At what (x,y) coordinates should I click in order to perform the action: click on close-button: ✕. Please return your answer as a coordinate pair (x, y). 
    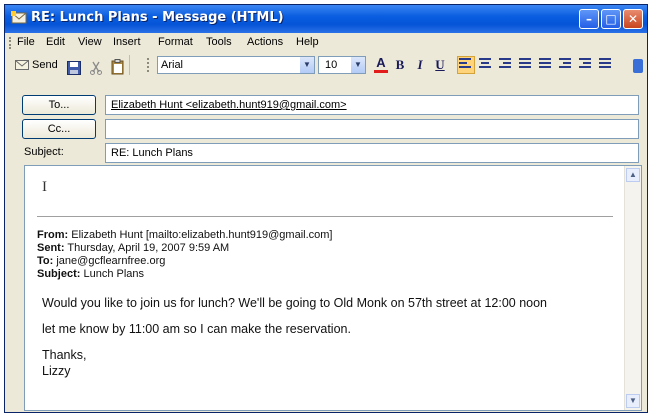
    Looking at the image, I should click on (633, 19).